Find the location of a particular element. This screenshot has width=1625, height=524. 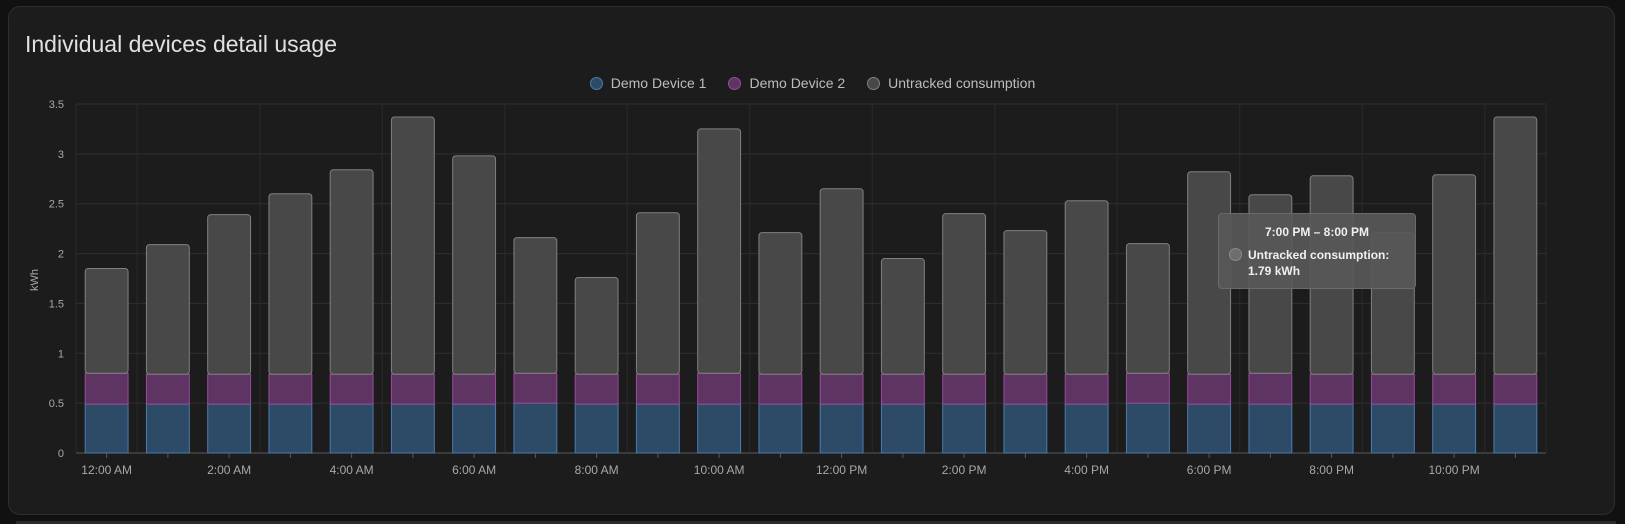

y-tick-label: 3.5 is located at coordinates (56, 105).